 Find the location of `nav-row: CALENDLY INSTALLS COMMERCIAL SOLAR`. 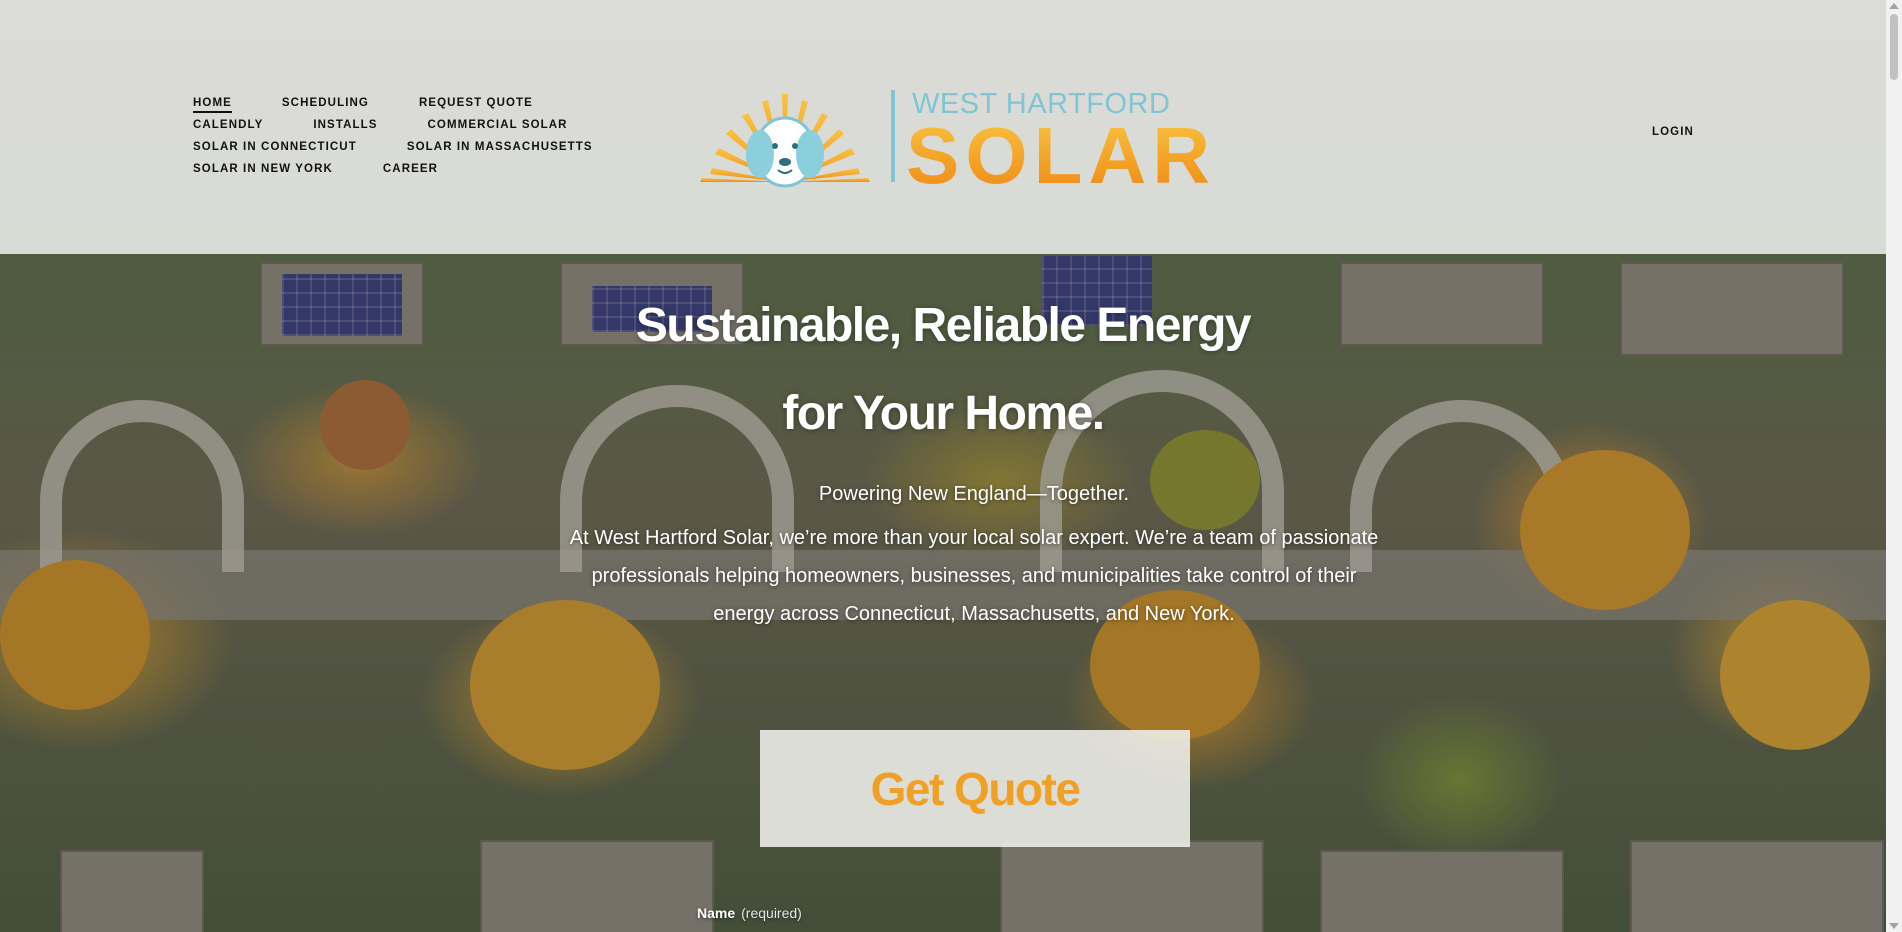

nav-row: CALENDLY INSTALLS COMMERCIAL SOLAR is located at coordinates (403, 125).